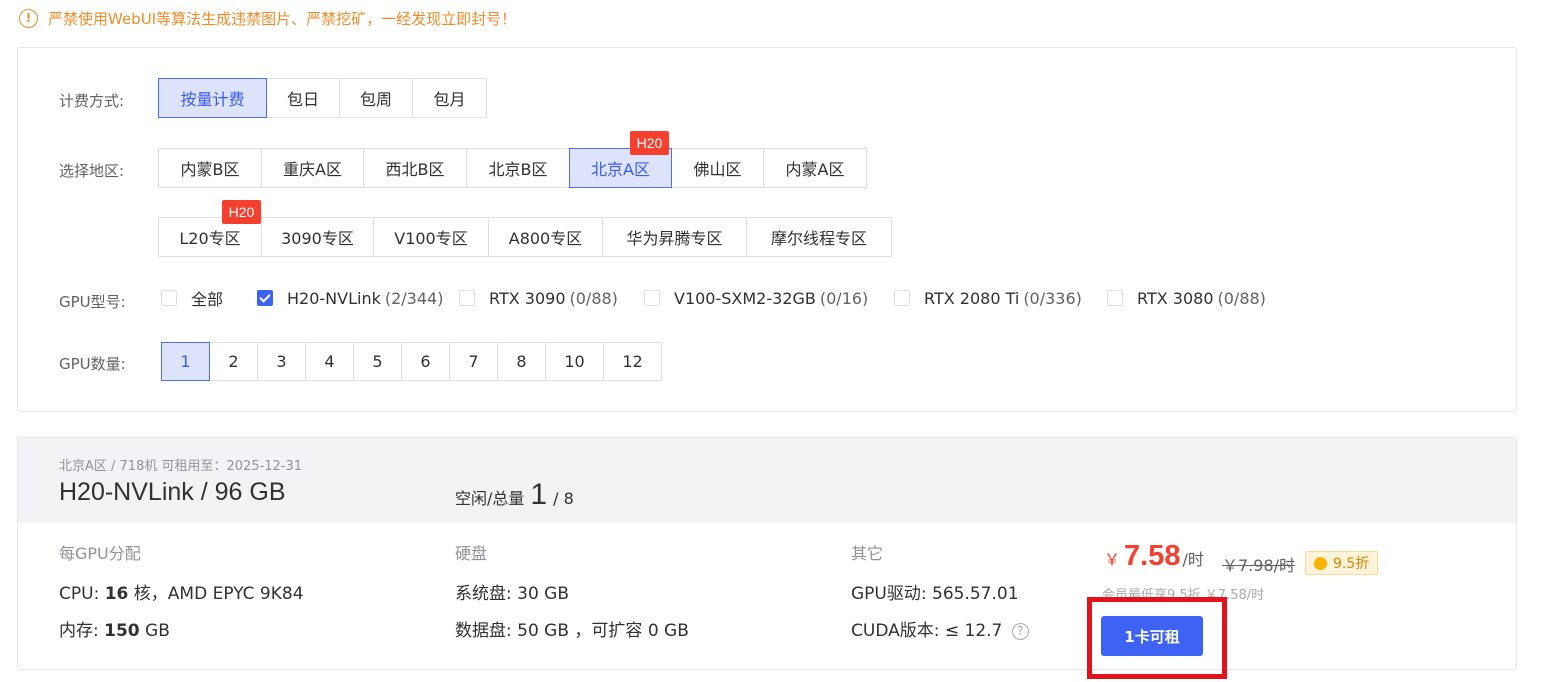  Describe the element at coordinates (414, 298) in the screenshot. I see `gpu-type-count: (2/344)` at that location.